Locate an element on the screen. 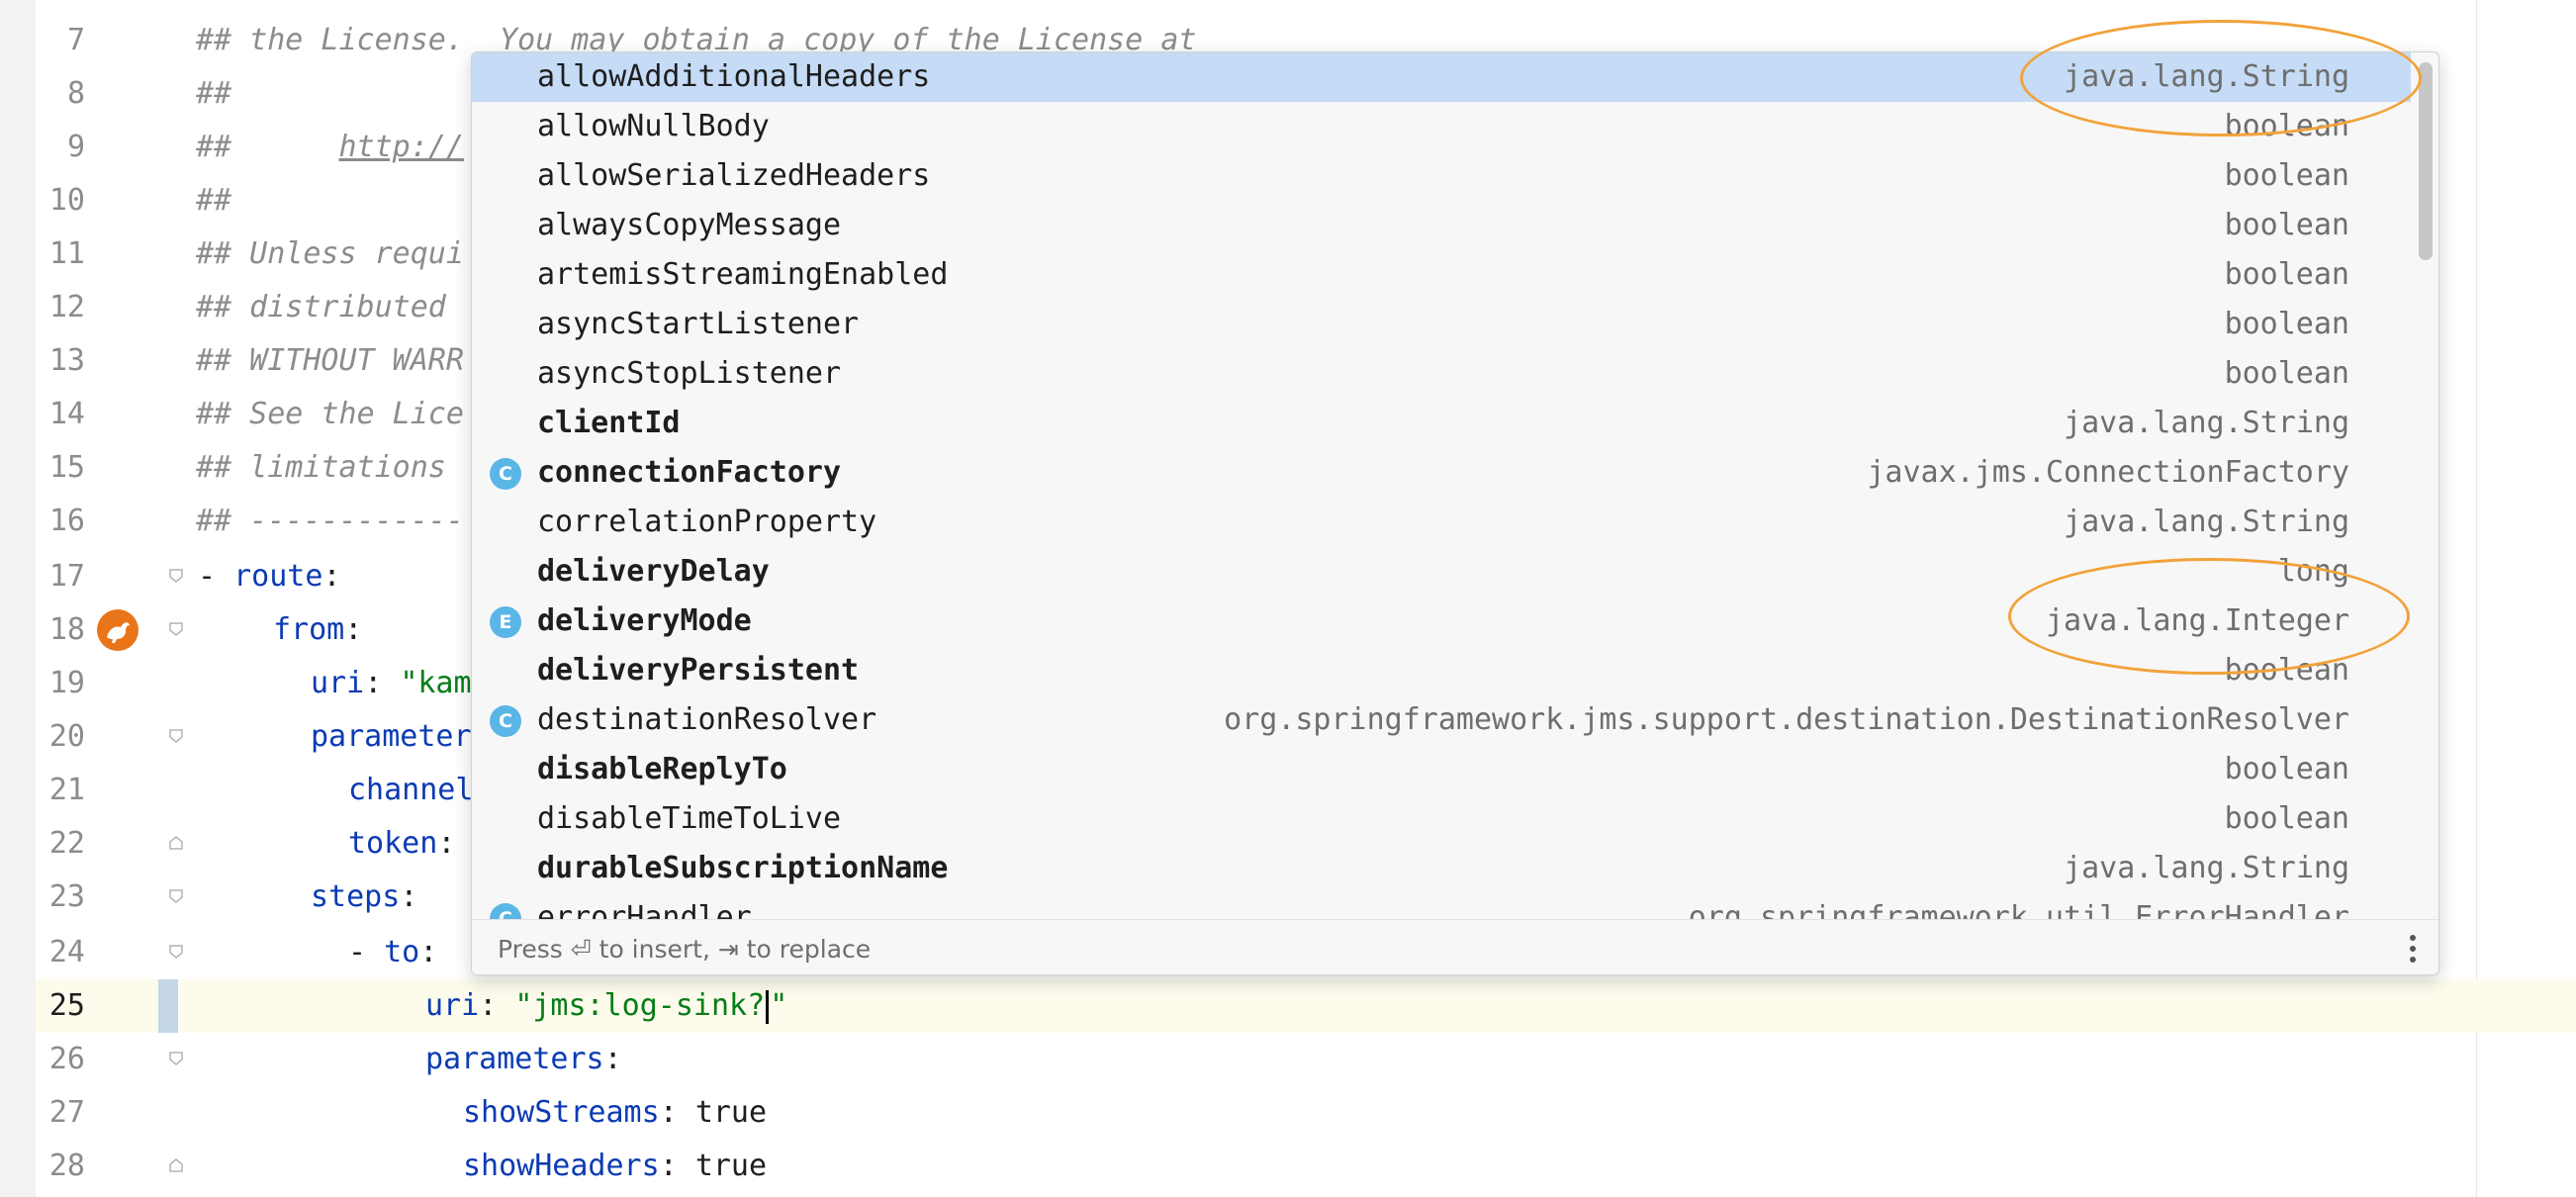 Image resolution: width=2576 pixels, height=1197 pixels. comment-text: ## limitations is located at coordinates (321, 467).